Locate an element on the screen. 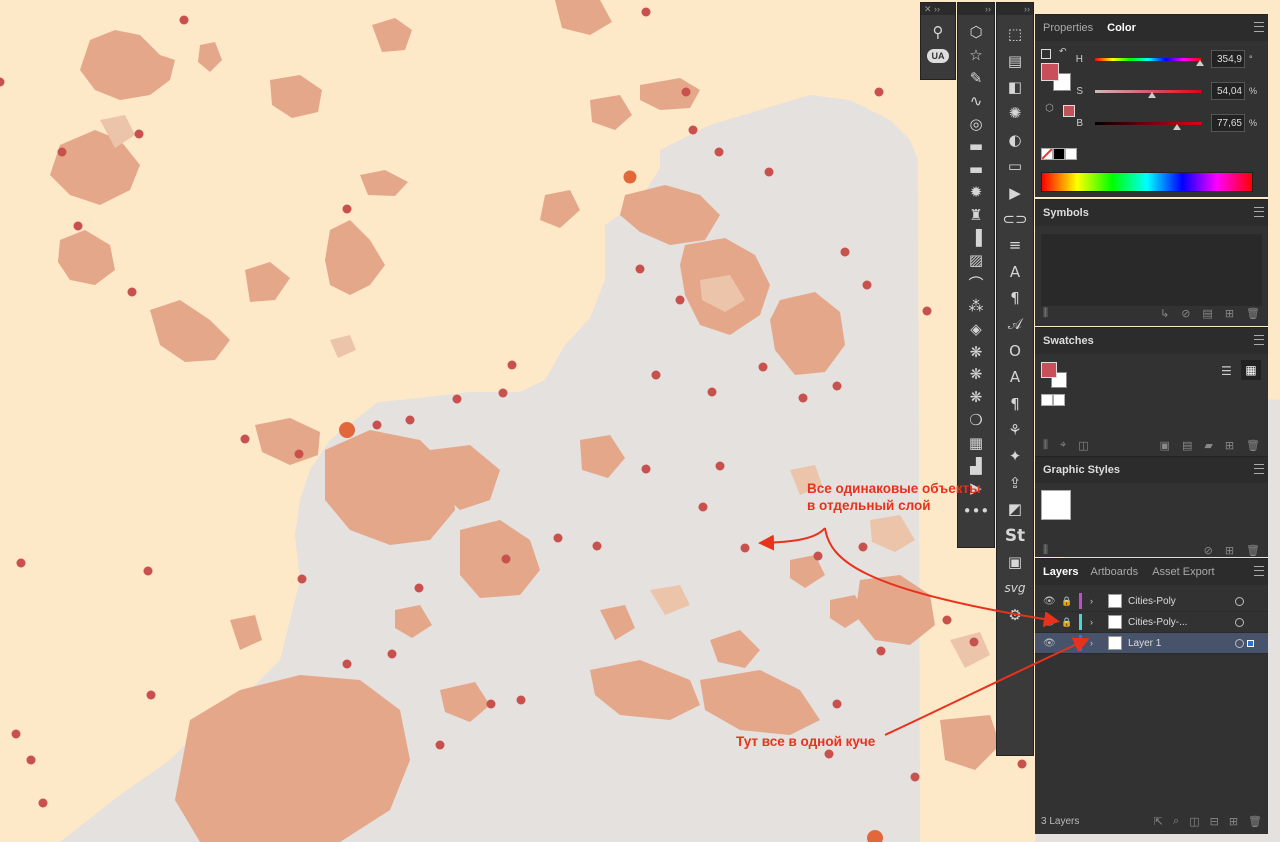 This screenshot has height=842, width=1280. flag-alt-icon: ▬ is located at coordinates (976, 169).